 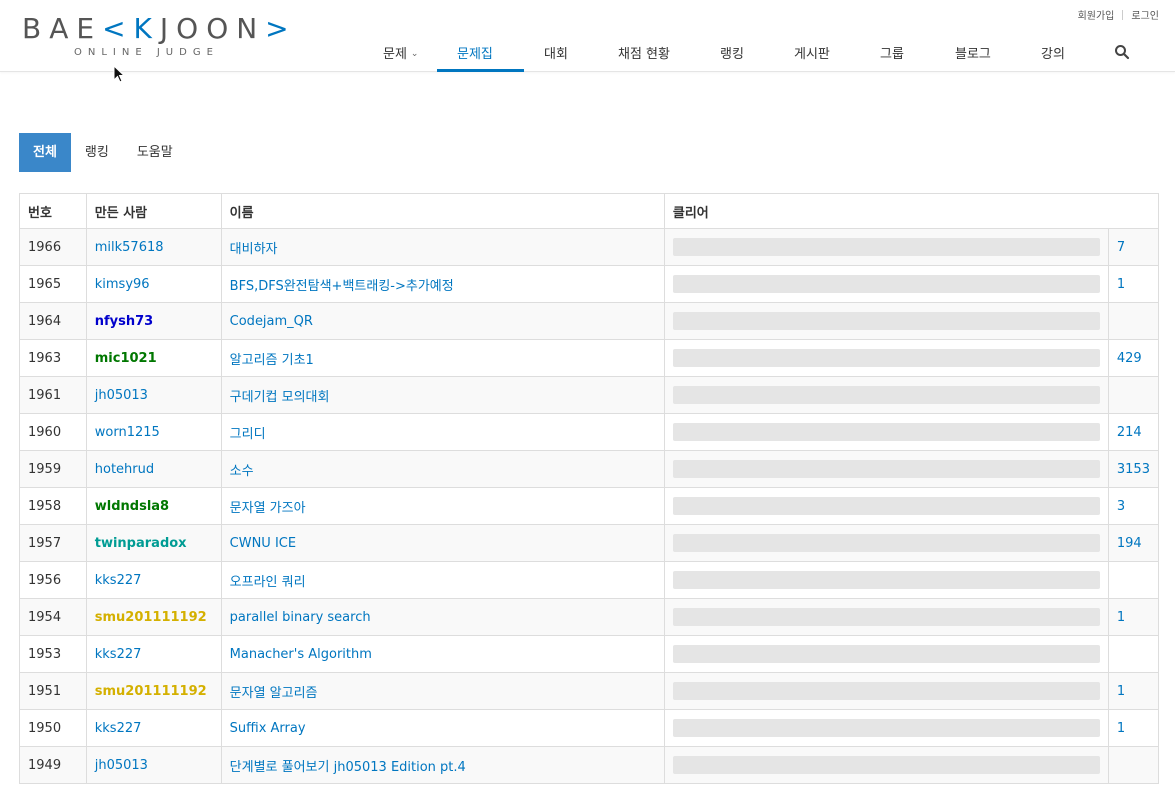 What do you see at coordinates (153, 580) in the screenshot?
I see `maker-cell: kks227` at bounding box center [153, 580].